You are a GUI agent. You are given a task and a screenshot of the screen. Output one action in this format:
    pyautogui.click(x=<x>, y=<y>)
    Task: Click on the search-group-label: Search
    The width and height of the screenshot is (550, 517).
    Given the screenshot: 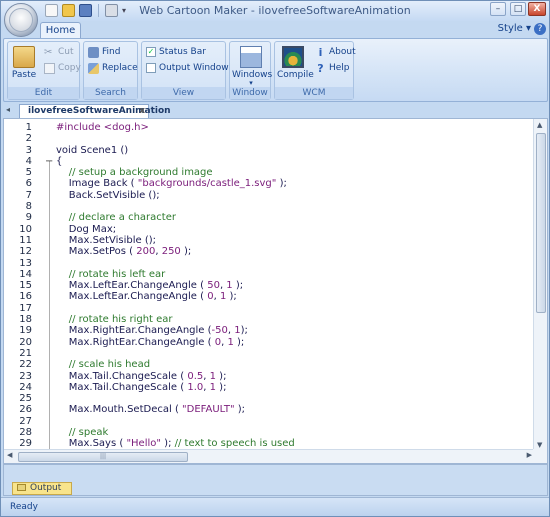 What is the action you would take?
    pyautogui.click(x=110, y=93)
    